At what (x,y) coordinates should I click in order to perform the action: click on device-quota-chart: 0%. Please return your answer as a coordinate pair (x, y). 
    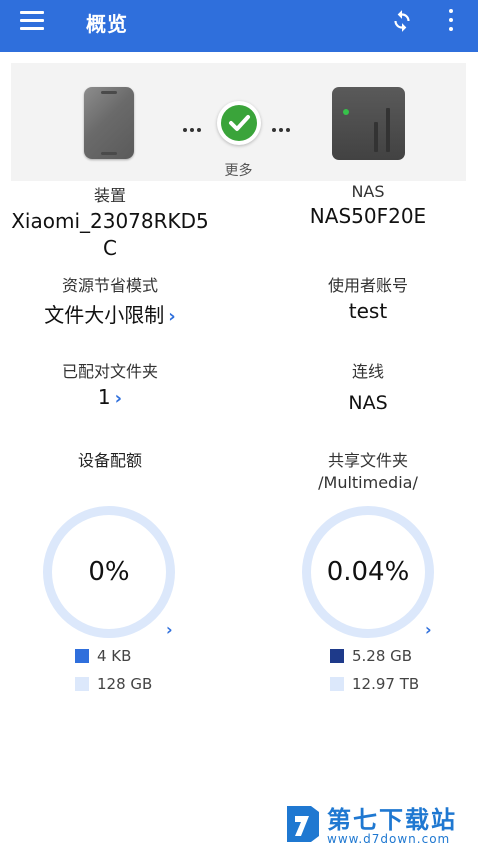
    Looking at the image, I should click on (109, 572).